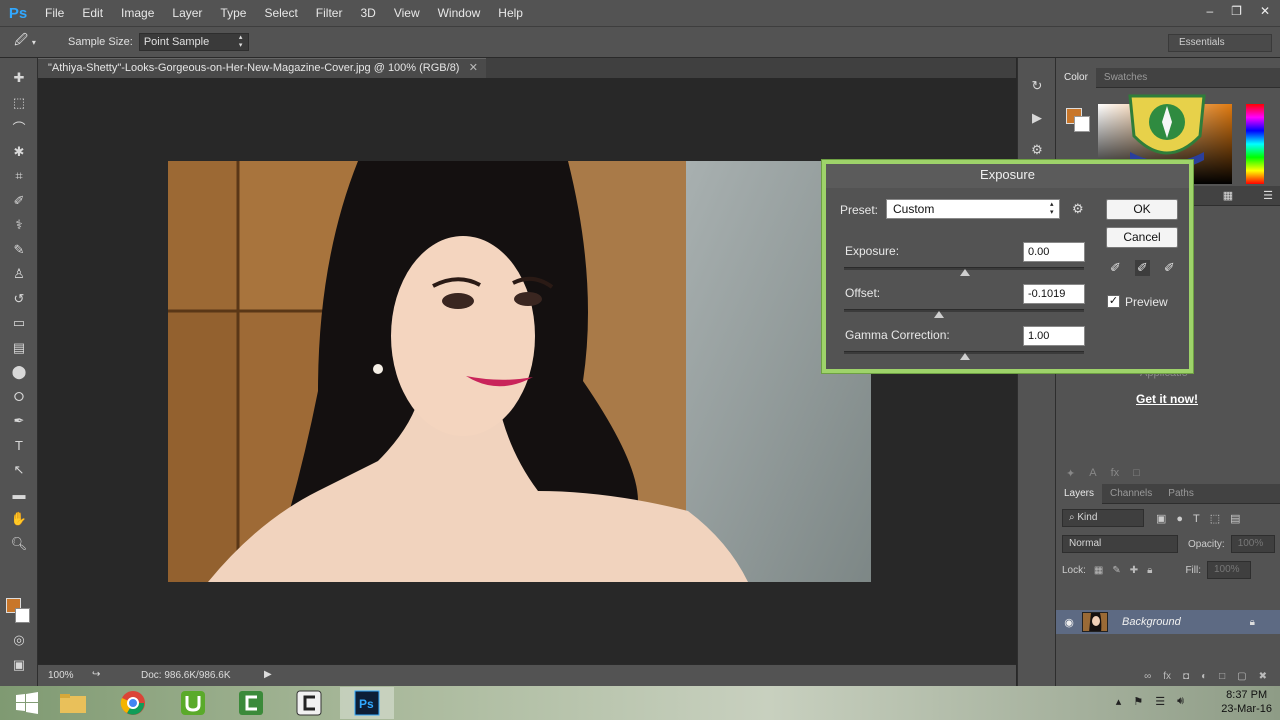 The image size is (1280, 720). What do you see at coordinates (1054, 252) in the screenshot?
I see `exposure-input` at bounding box center [1054, 252].